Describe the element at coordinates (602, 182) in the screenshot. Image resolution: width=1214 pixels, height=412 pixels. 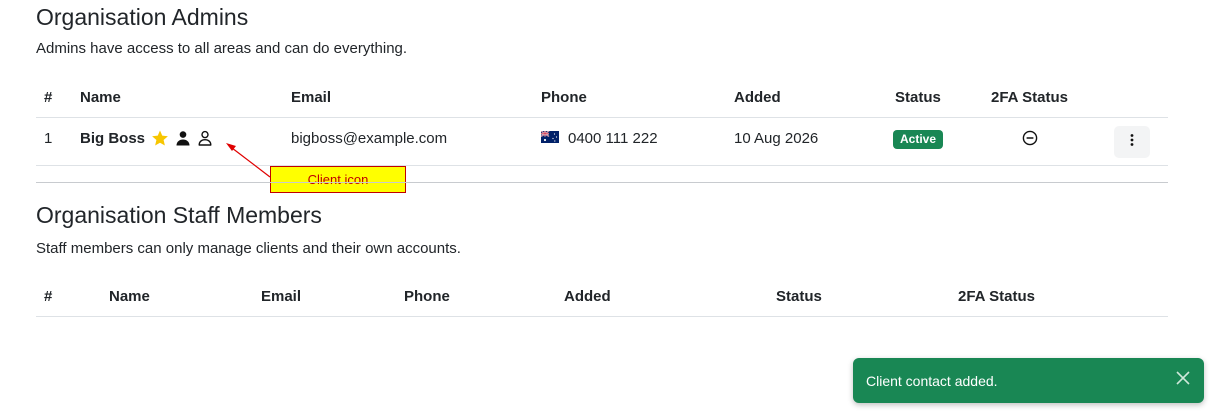
I see `section-divider` at that location.